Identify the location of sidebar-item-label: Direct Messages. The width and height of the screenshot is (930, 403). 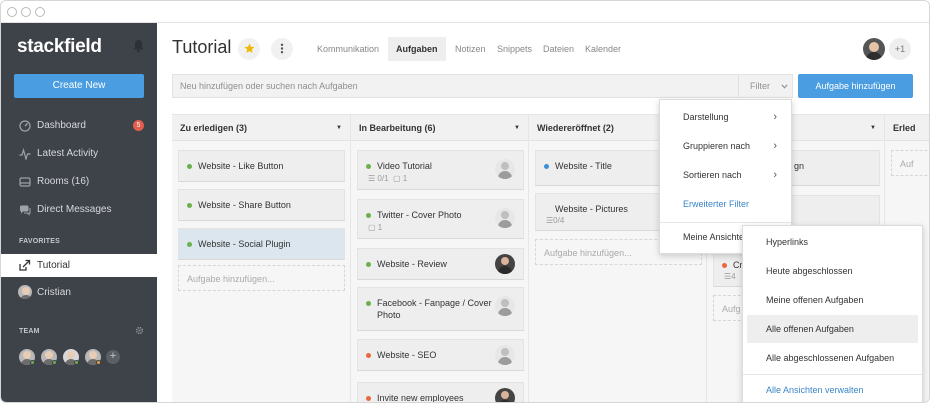
(74, 209).